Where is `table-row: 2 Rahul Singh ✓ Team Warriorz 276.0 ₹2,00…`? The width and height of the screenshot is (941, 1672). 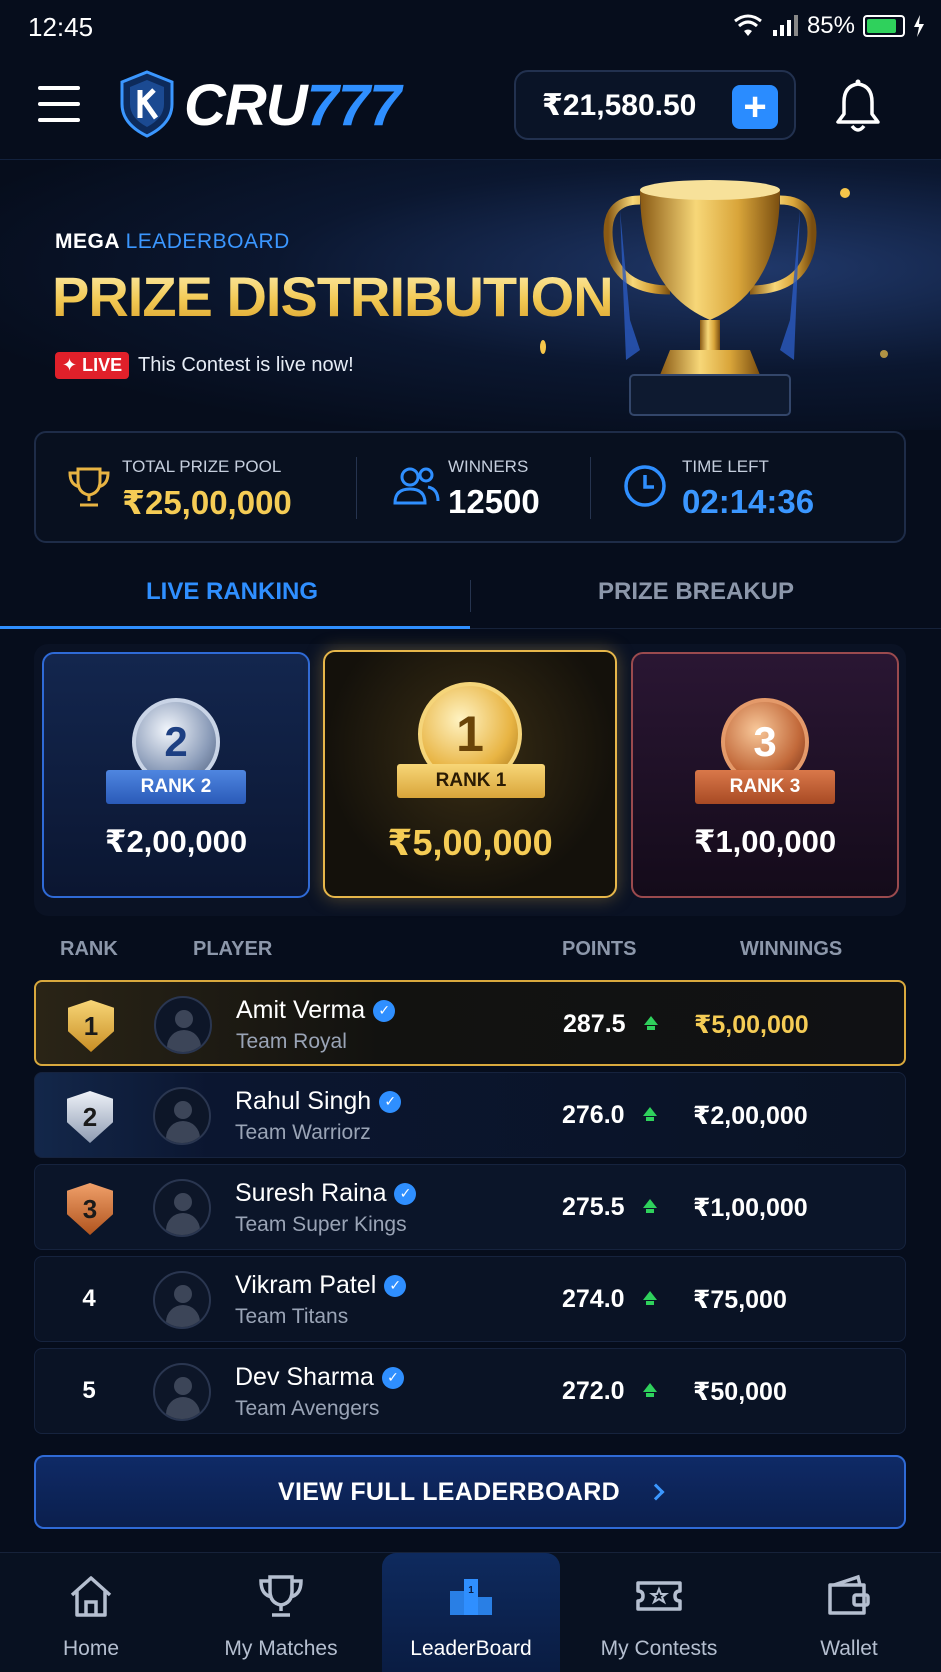 table-row: 2 Rahul Singh ✓ Team Warriorz 276.0 ₹2,00… is located at coordinates (470, 1115).